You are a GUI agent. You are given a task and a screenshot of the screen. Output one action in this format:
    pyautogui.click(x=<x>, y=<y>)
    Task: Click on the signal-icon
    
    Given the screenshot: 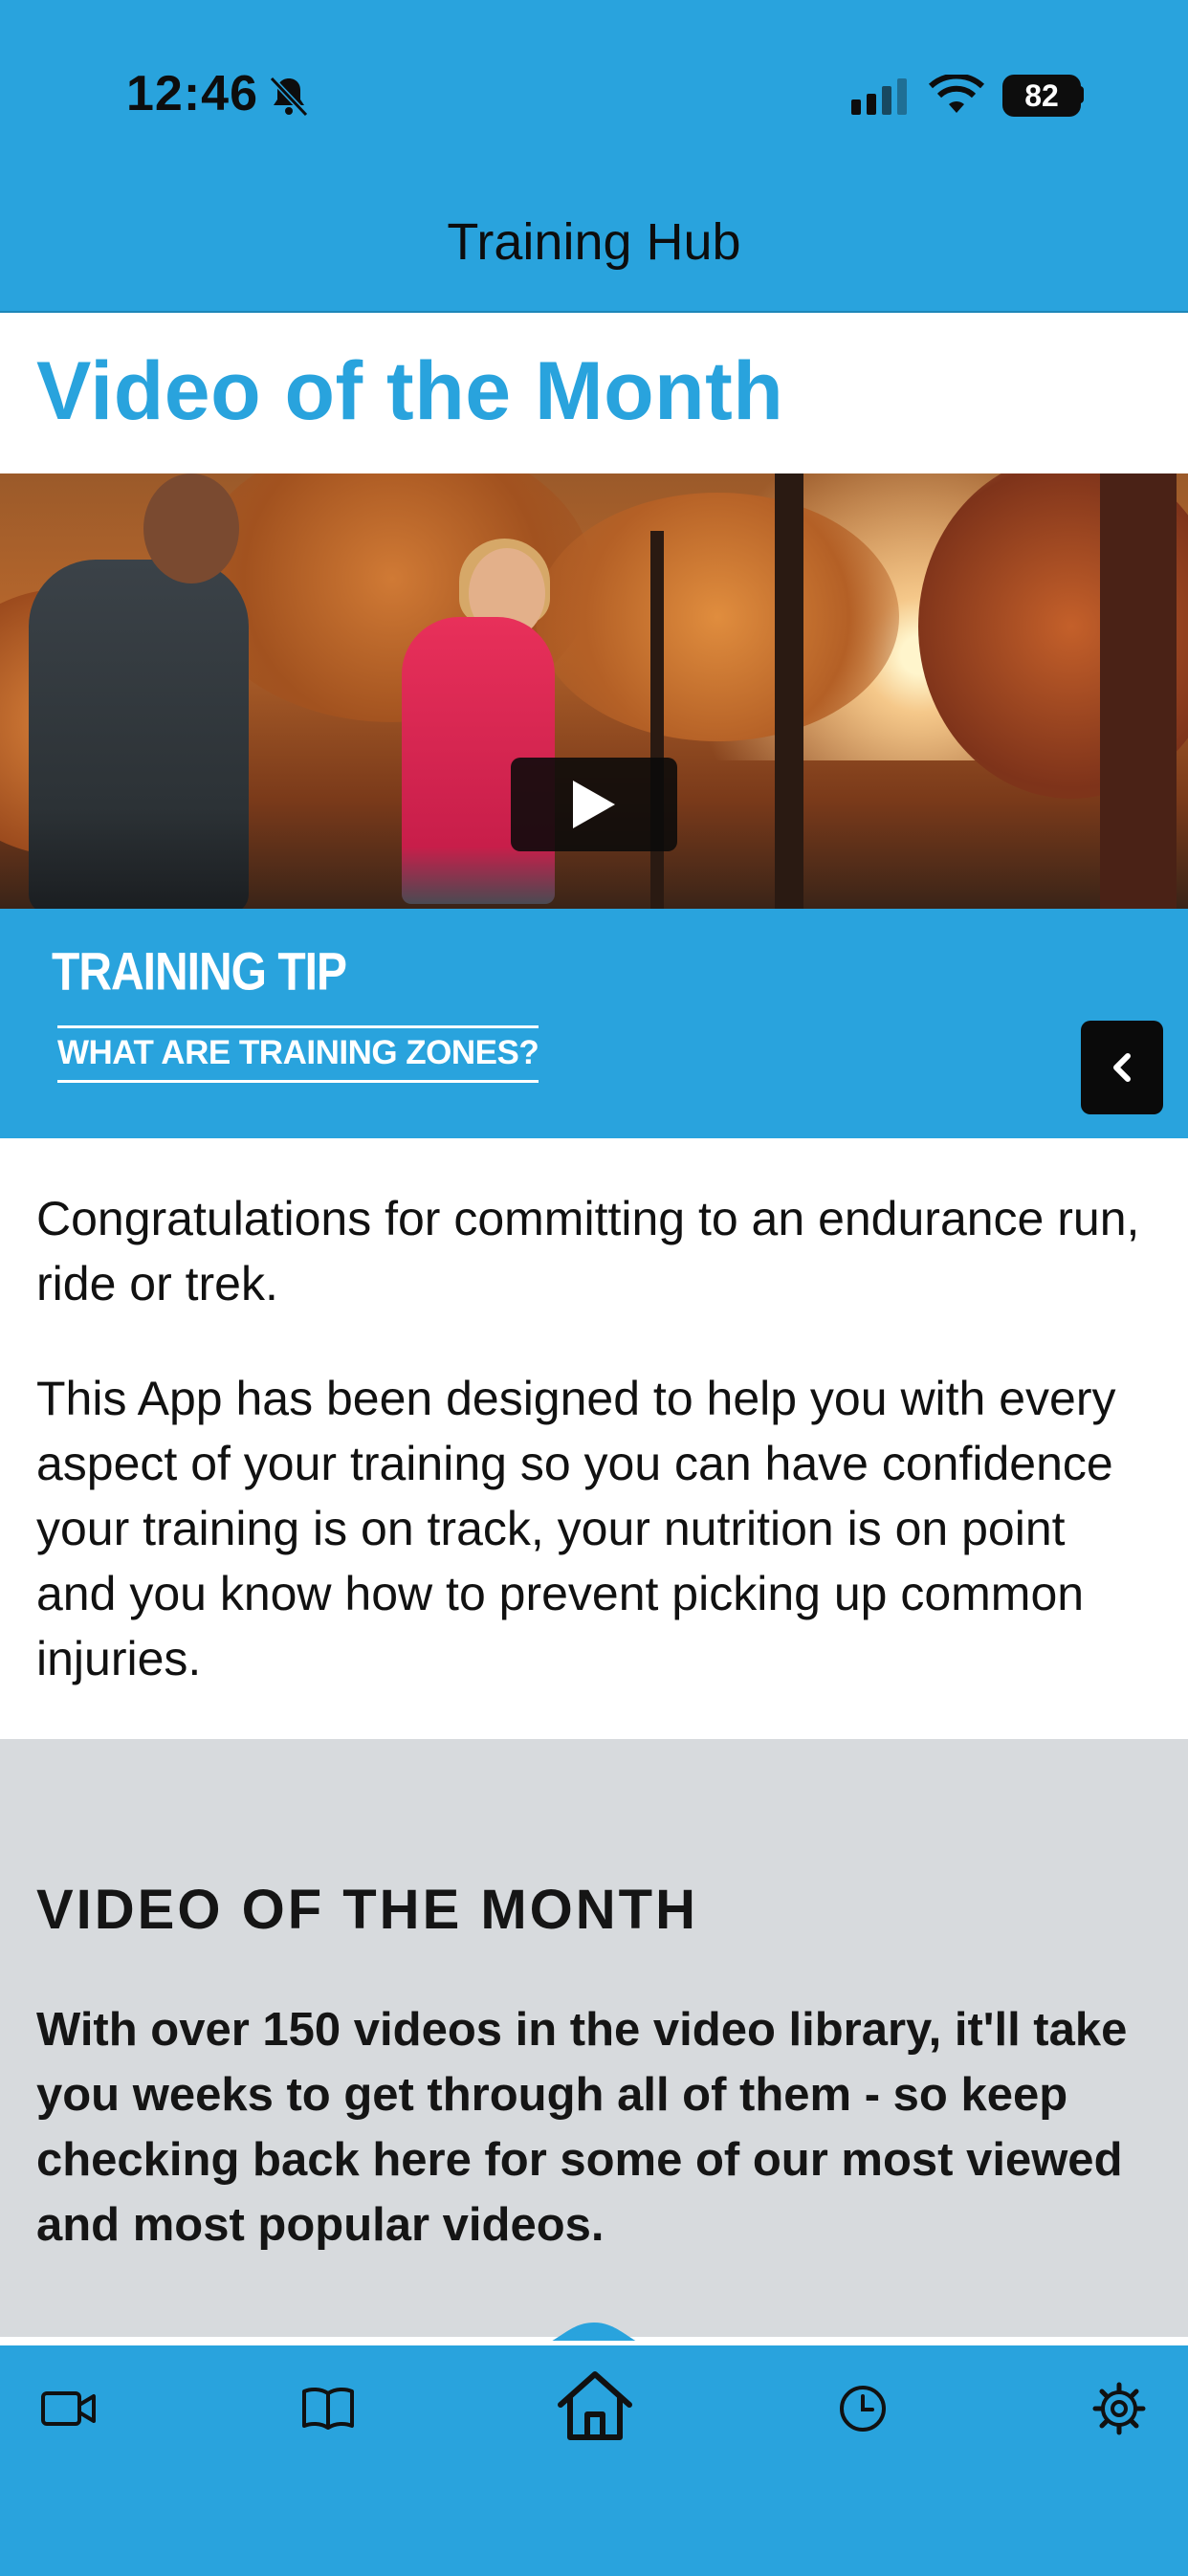 What is the action you would take?
    pyautogui.click(x=879, y=97)
    